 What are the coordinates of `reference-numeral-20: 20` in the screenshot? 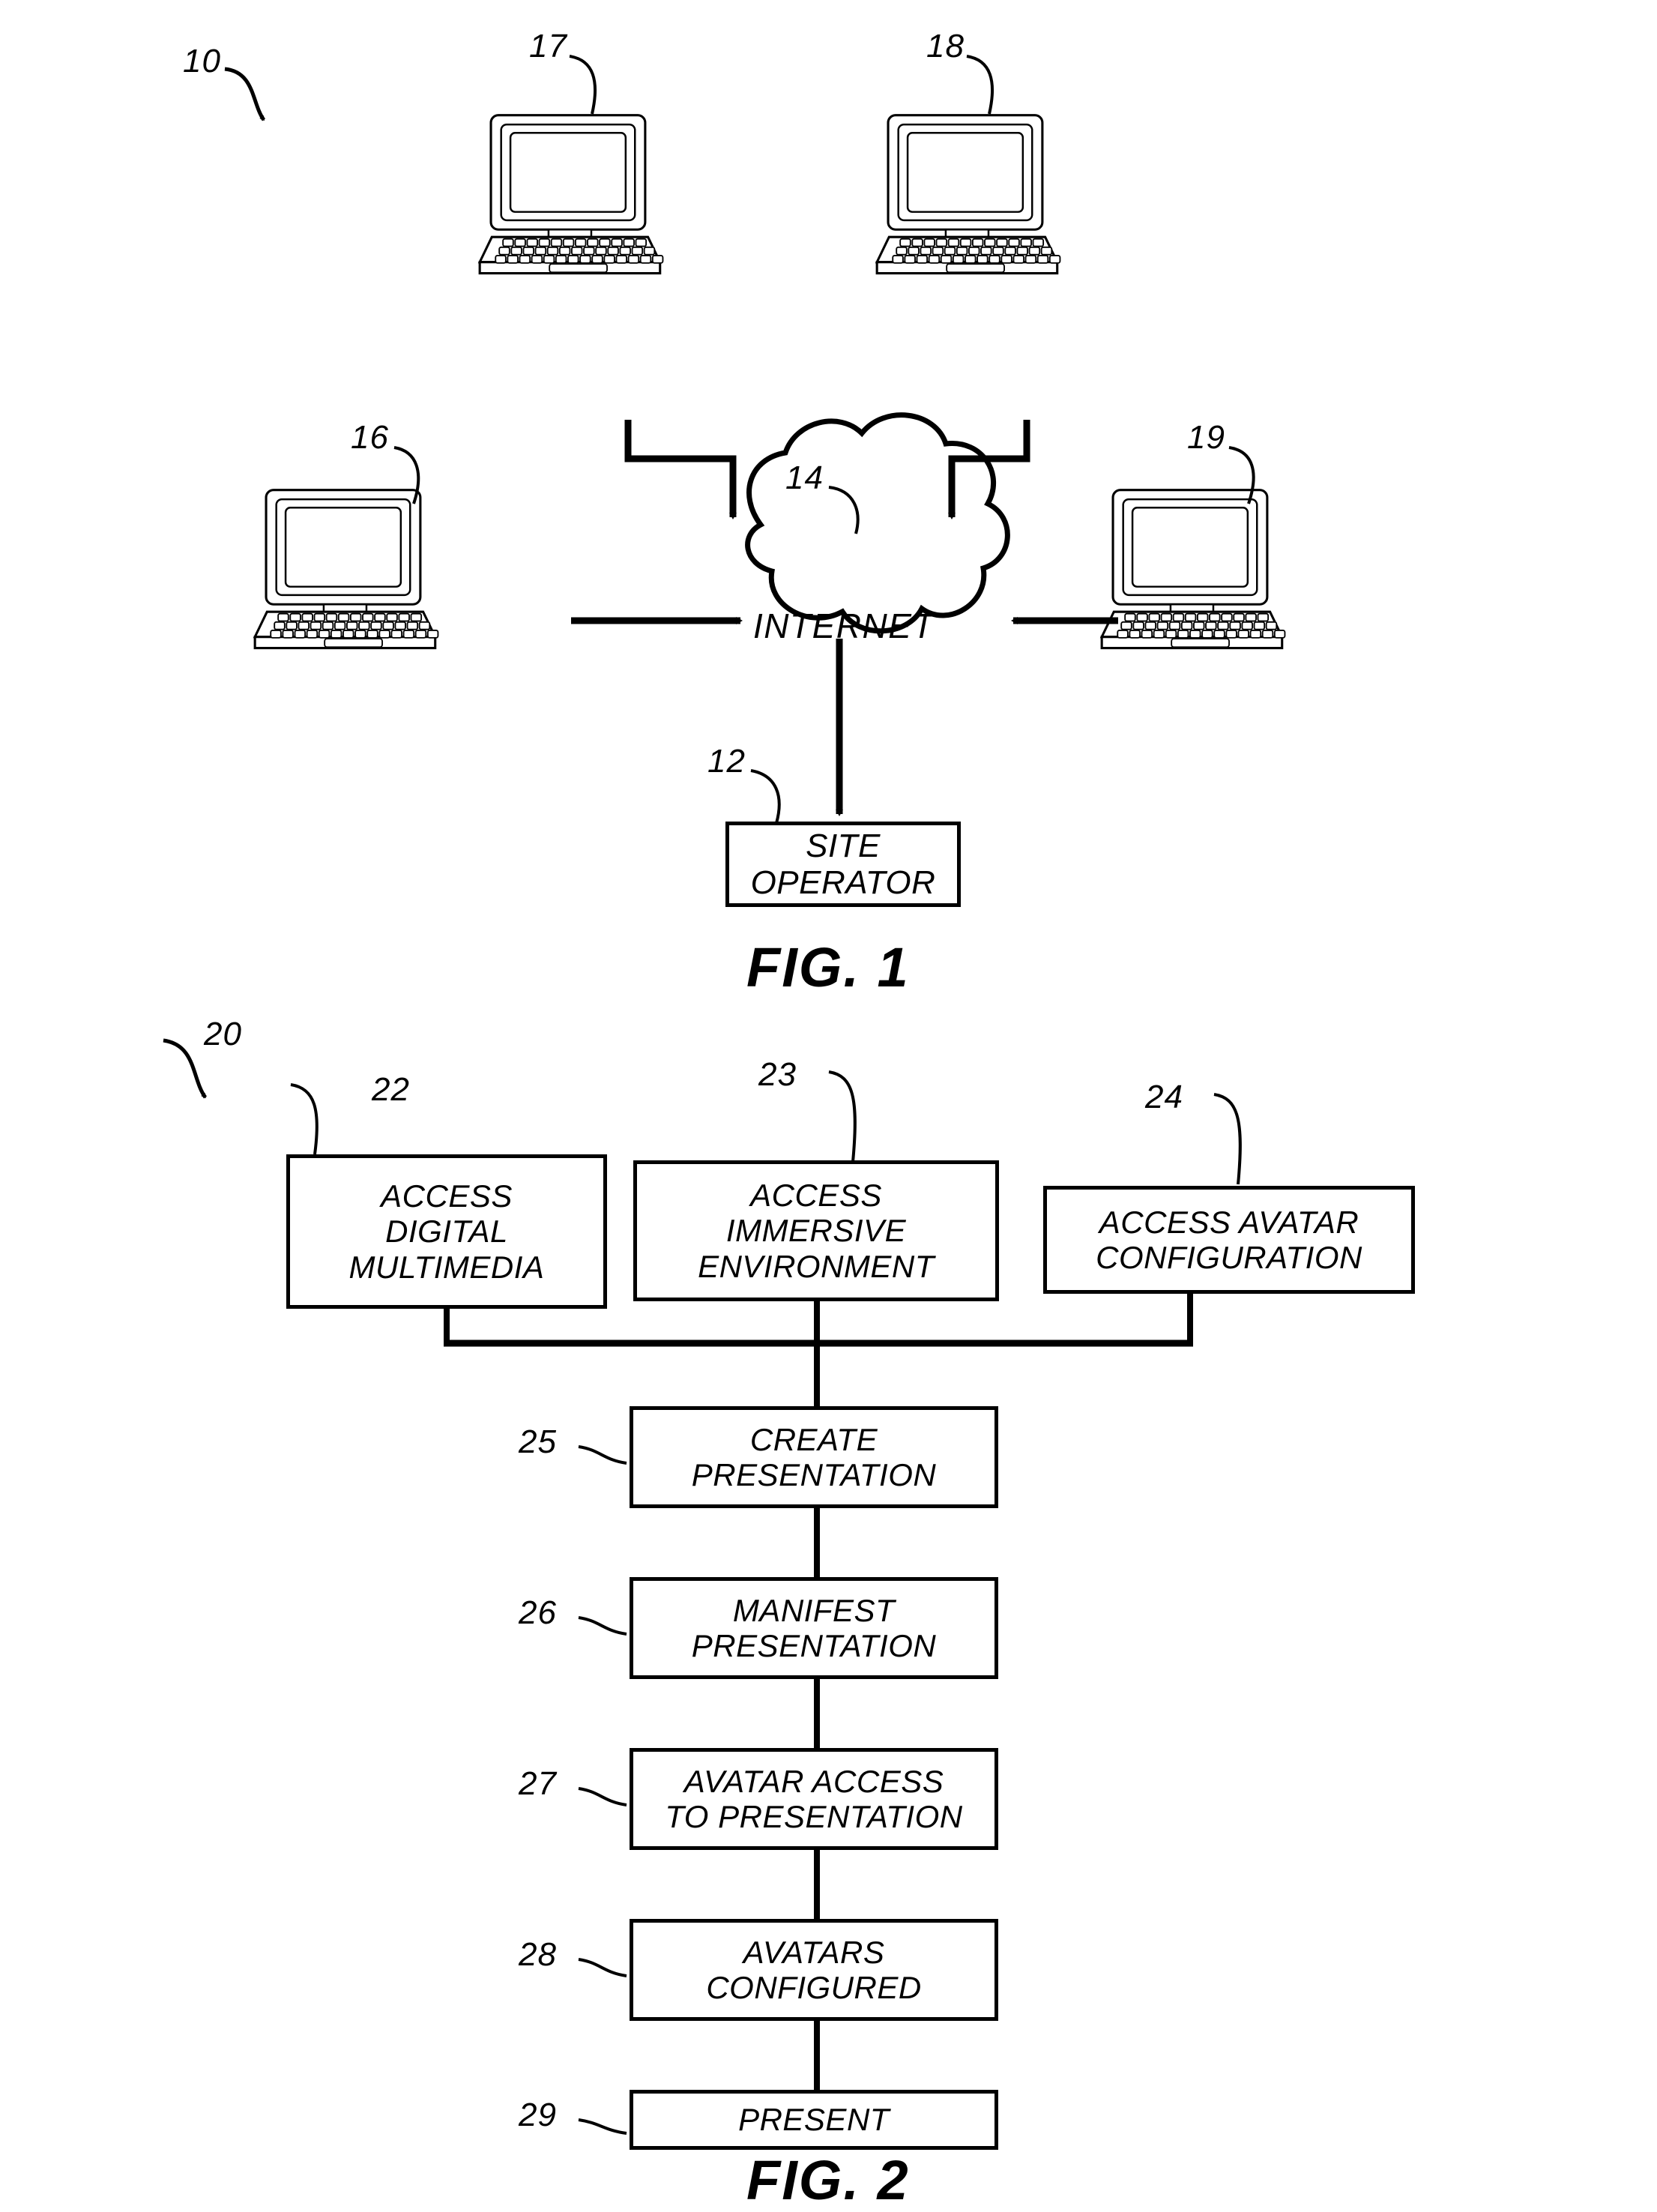 It's located at (223, 1034).